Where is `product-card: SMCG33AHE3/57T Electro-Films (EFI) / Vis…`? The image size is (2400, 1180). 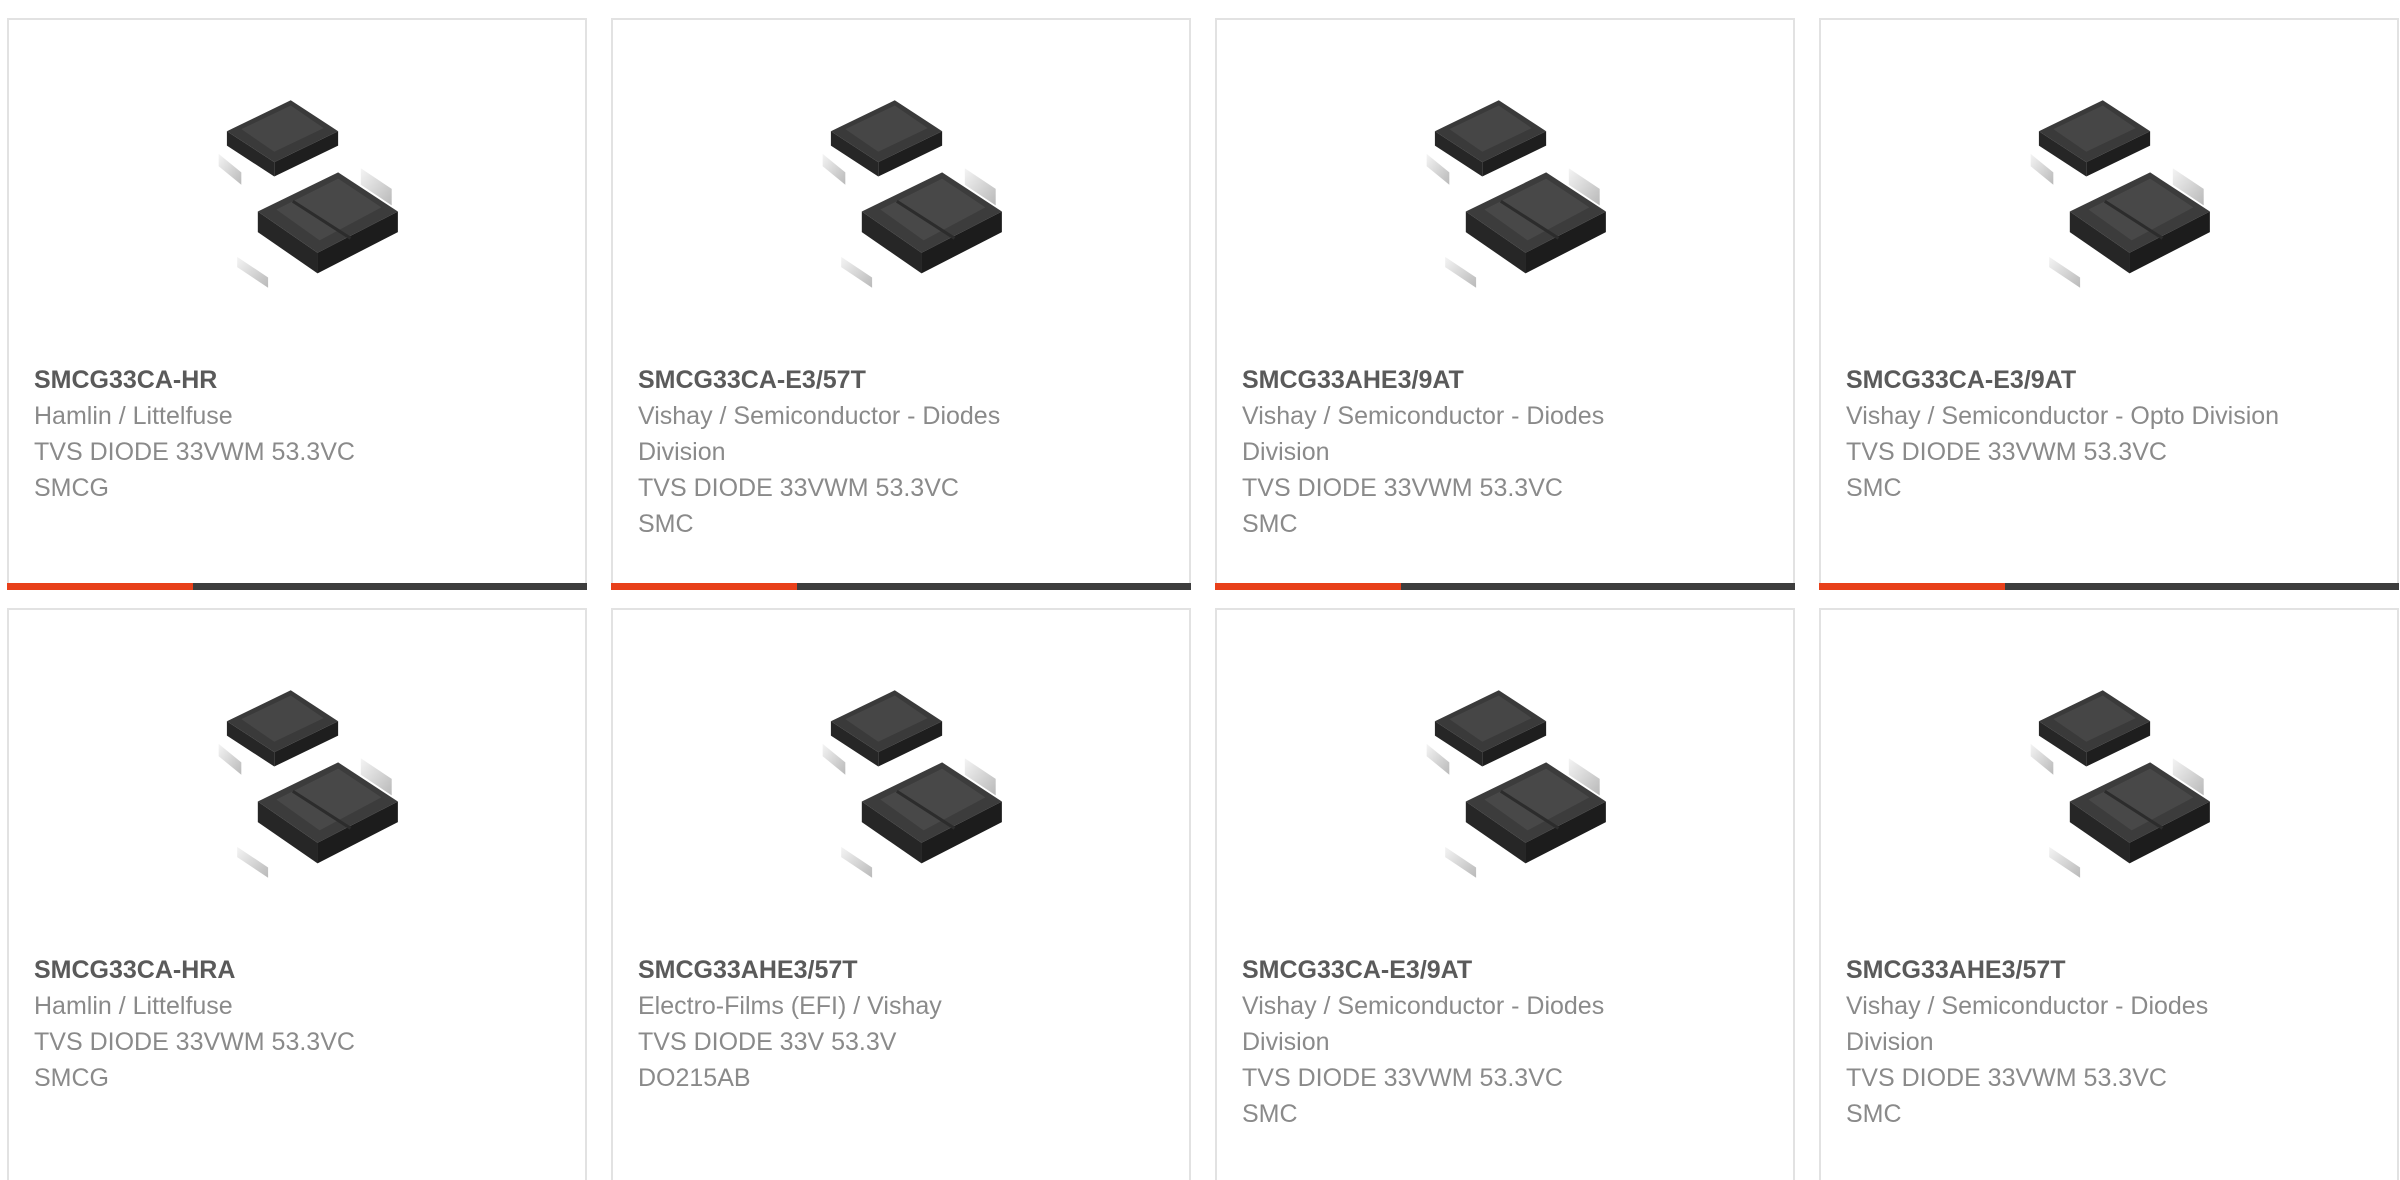 product-card: SMCG33AHE3/57T Electro-Films (EFI) / Vis… is located at coordinates (901, 894).